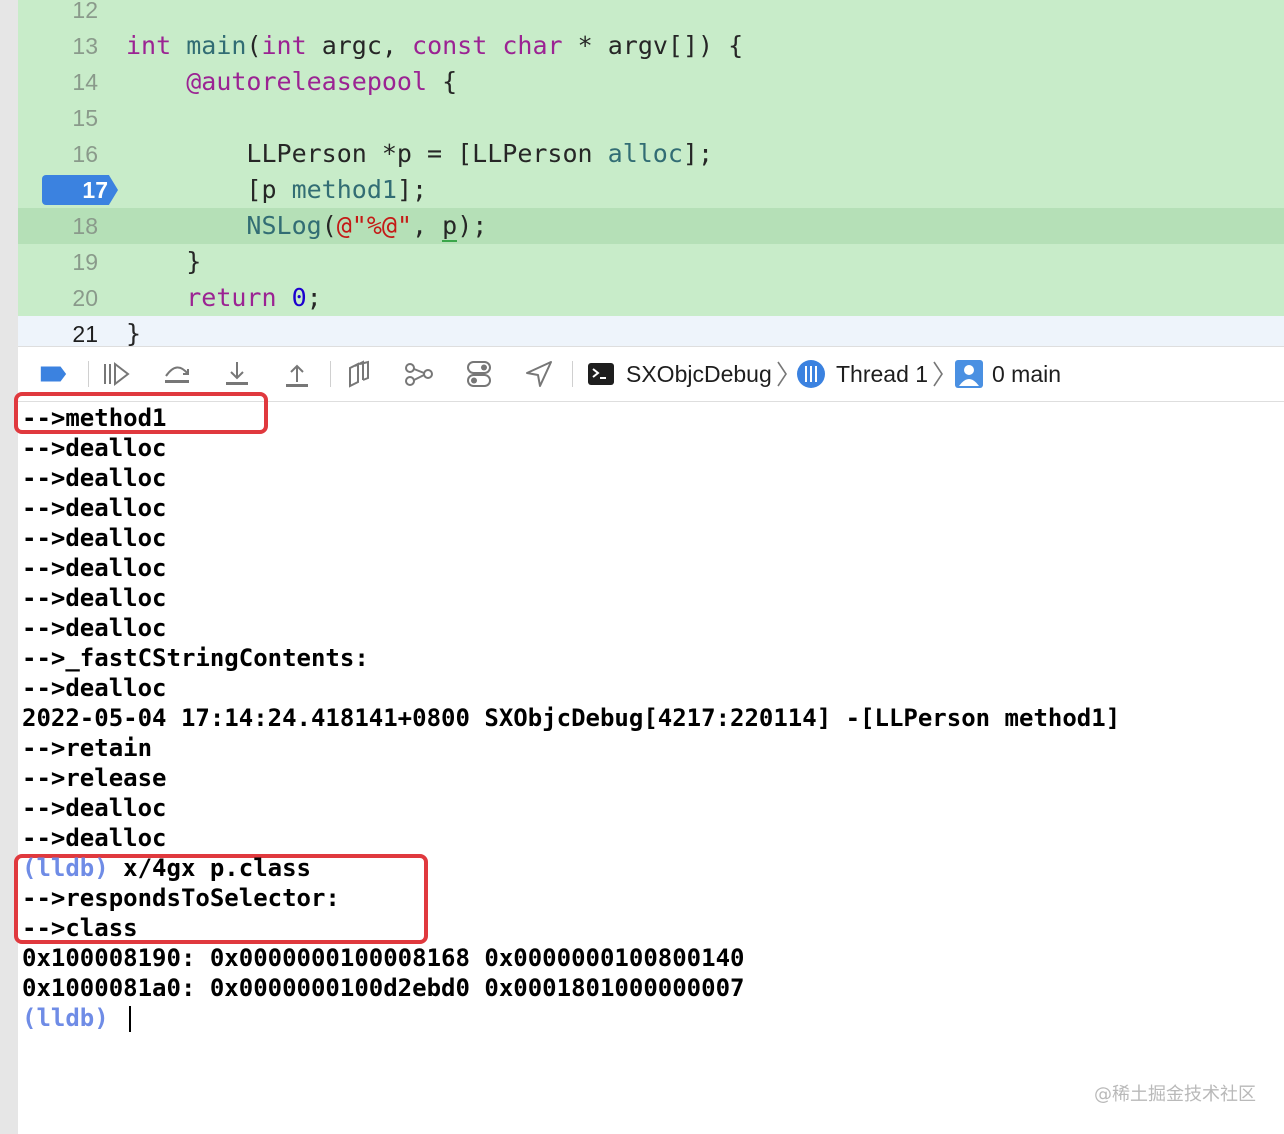 The height and width of the screenshot is (1134, 1284). Describe the element at coordinates (216, 45) in the screenshot. I see `code-token: main` at that location.